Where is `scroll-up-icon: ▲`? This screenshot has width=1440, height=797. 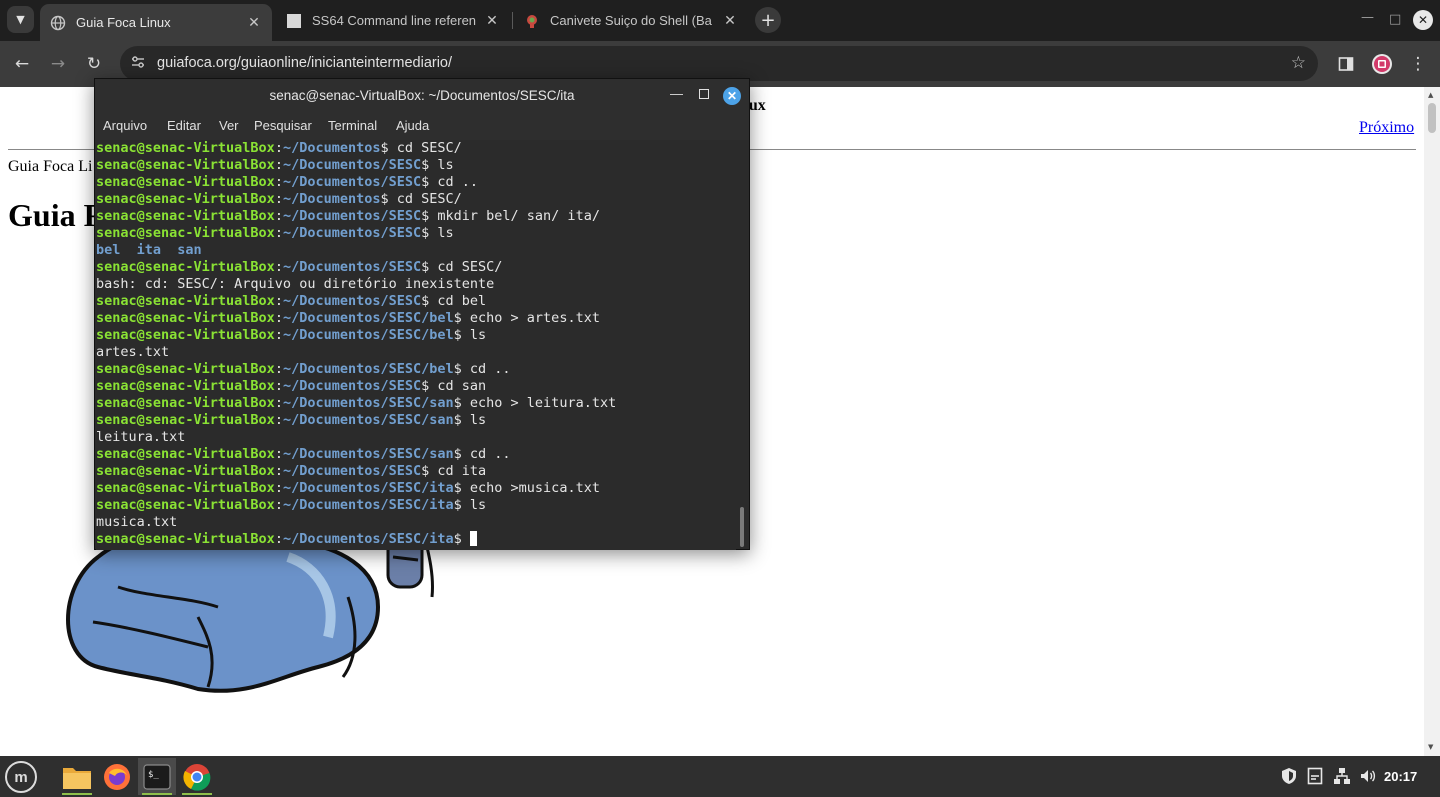
scroll-up-icon: ▲ is located at coordinates (1430, 95).